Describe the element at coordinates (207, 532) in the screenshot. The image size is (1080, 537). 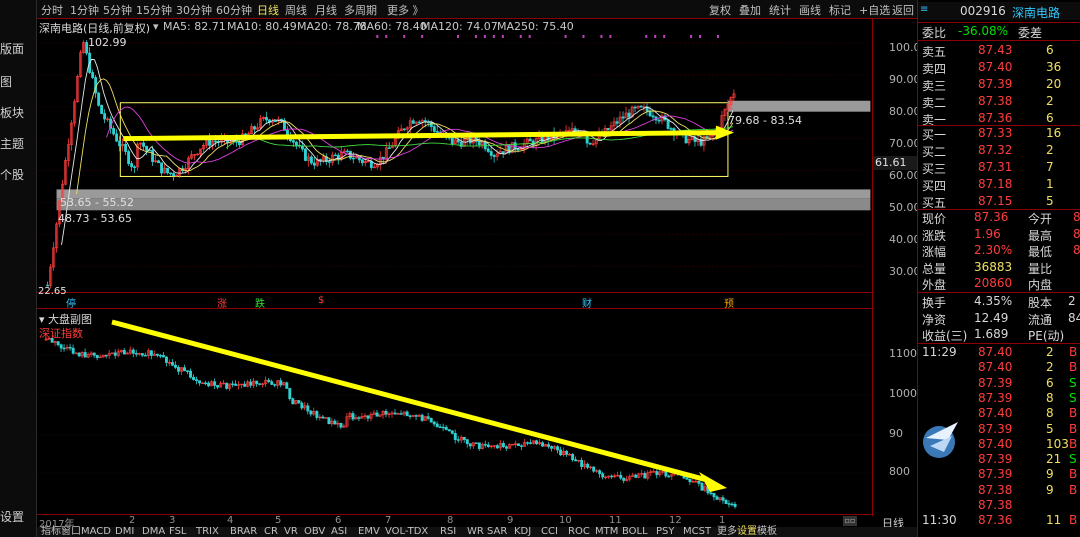
I see `indicator-tab: TRIX` at that location.